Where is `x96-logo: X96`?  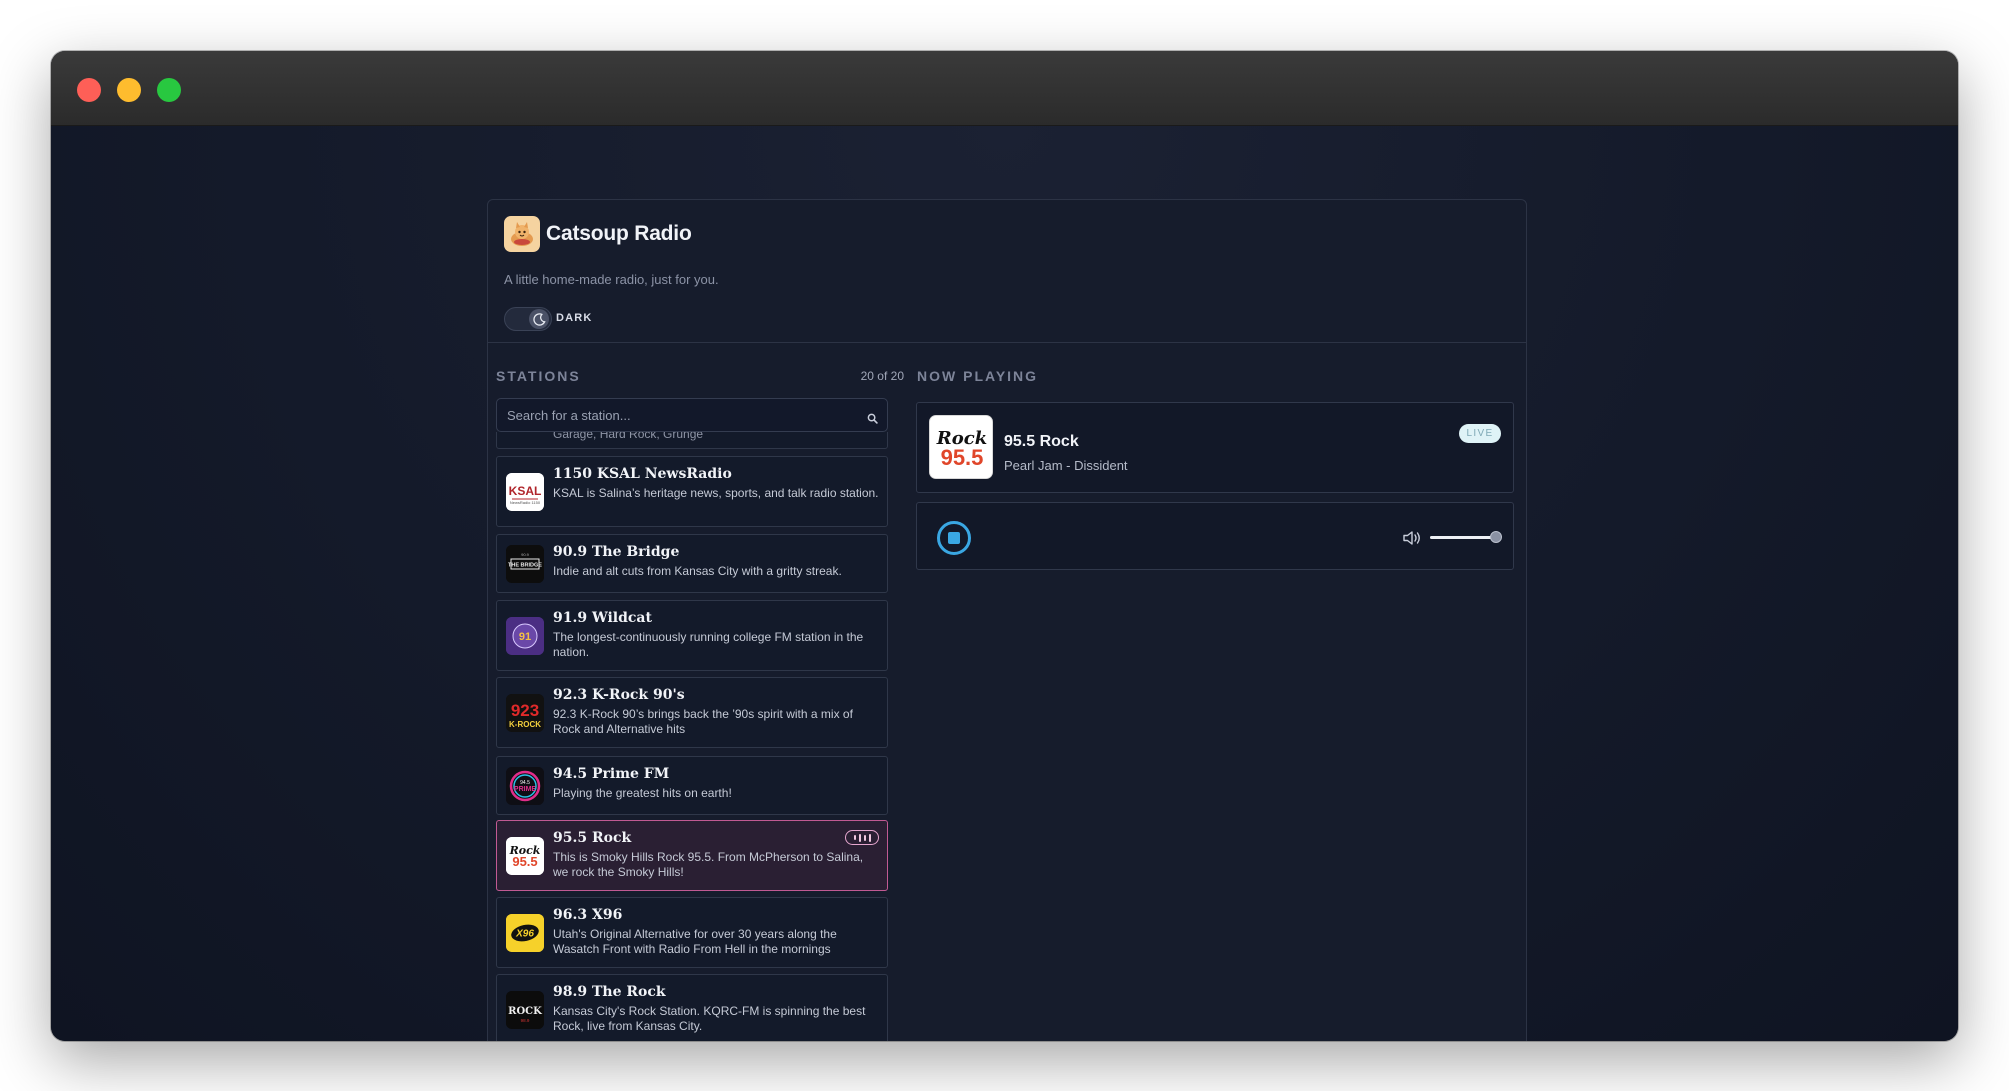 x96-logo: X96 is located at coordinates (525, 933).